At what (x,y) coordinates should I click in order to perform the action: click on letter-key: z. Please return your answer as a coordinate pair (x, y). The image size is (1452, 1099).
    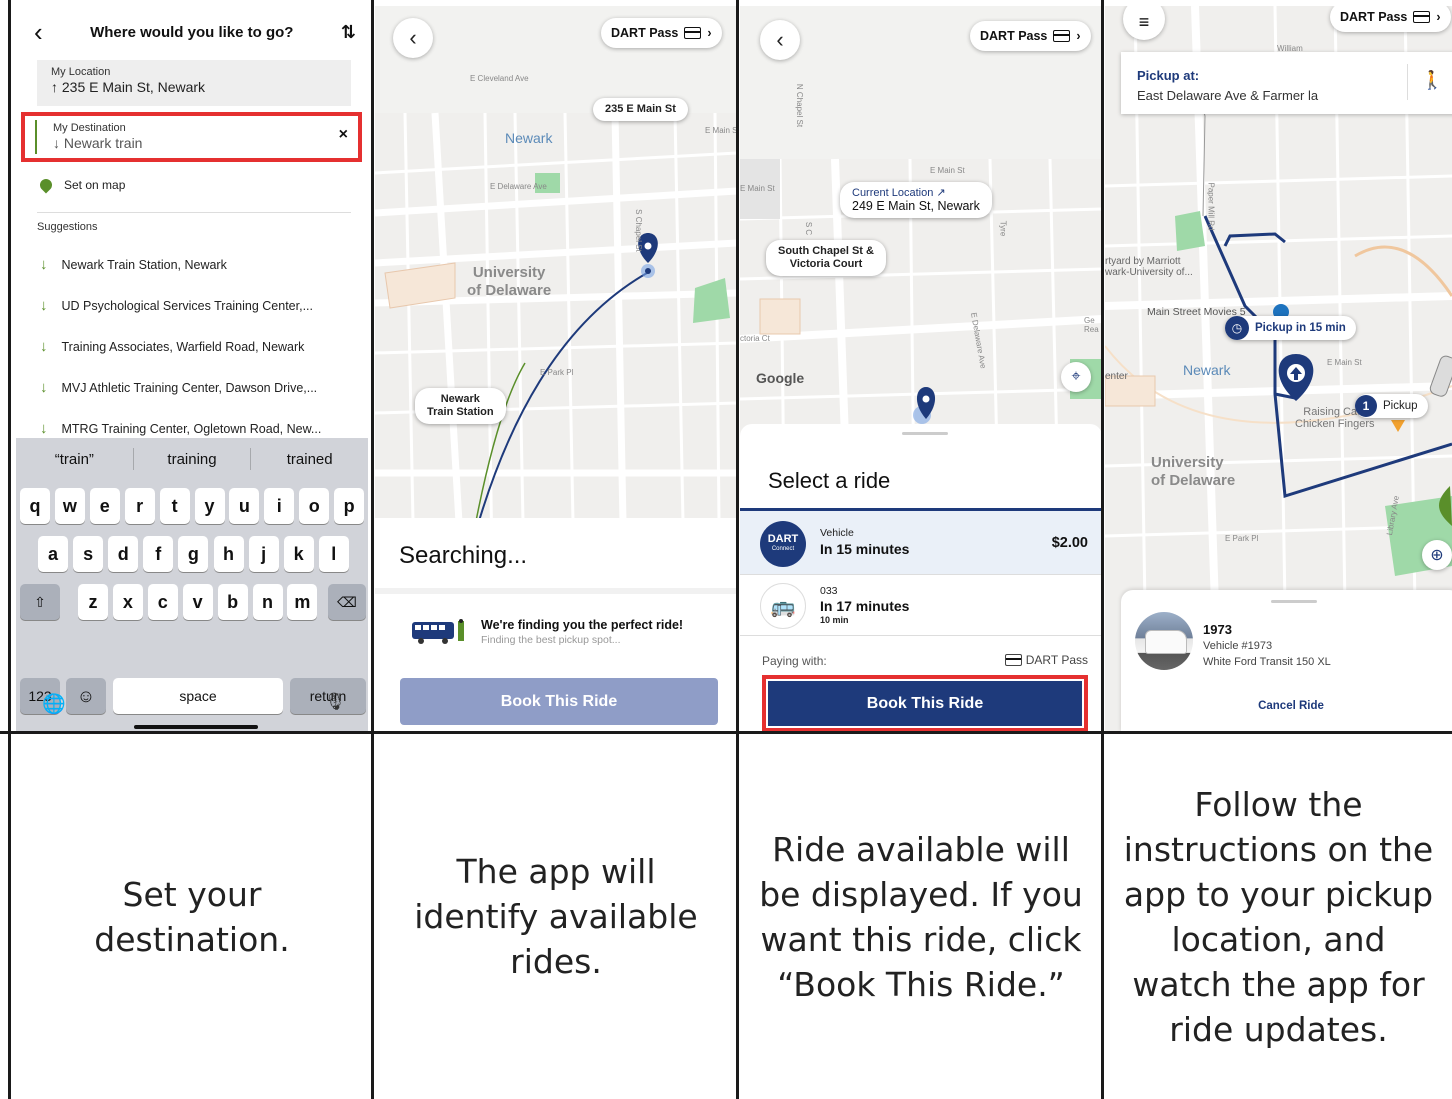
    Looking at the image, I should click on (93, 602).